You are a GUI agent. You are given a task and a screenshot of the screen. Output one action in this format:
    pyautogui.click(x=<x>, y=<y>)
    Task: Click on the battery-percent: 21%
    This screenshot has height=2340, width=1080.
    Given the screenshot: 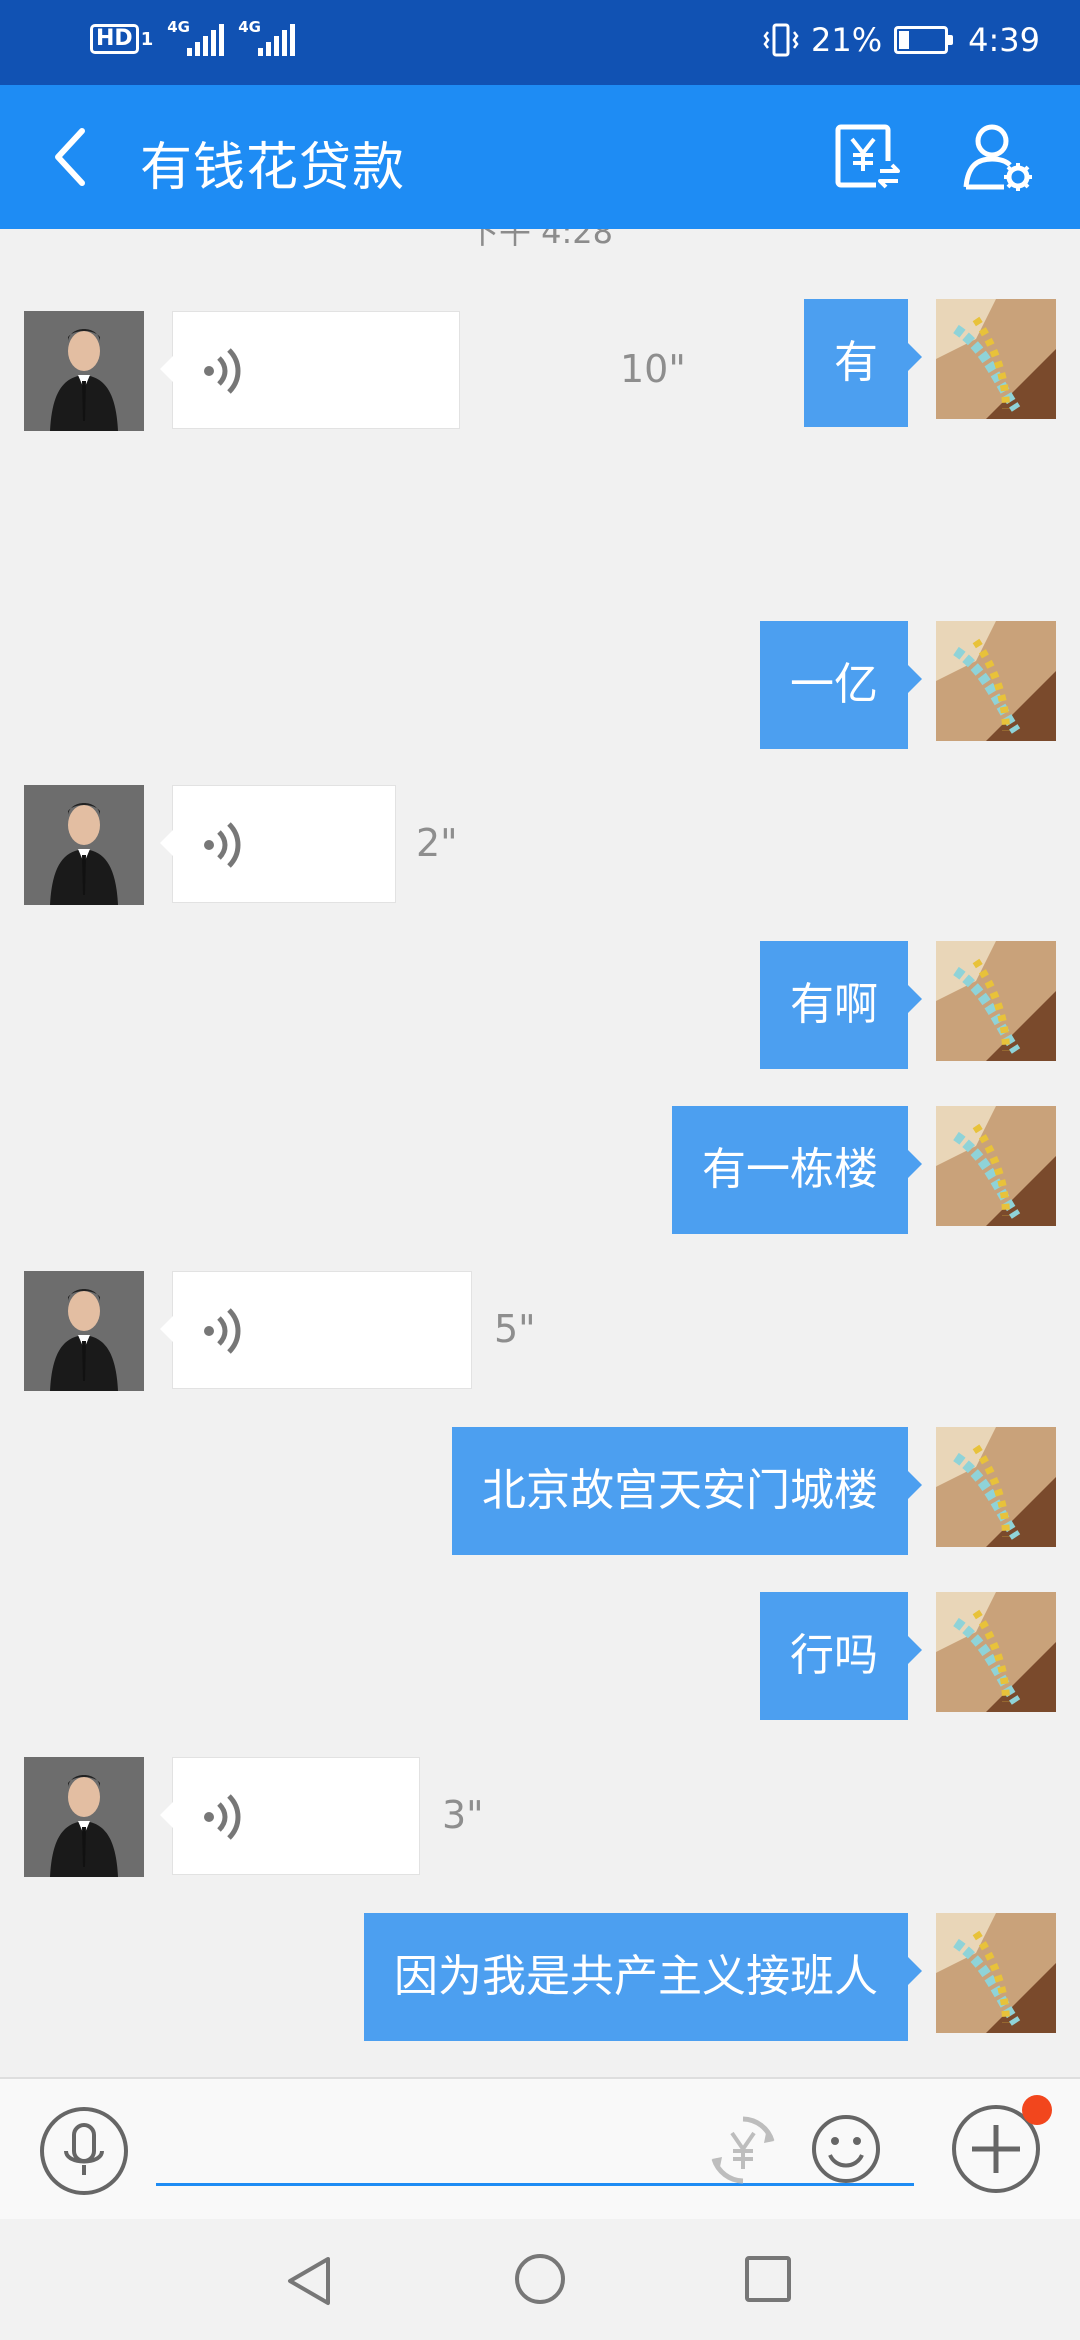 What is the action you would take?
    pyautogui.click(x=847, y=40)
    